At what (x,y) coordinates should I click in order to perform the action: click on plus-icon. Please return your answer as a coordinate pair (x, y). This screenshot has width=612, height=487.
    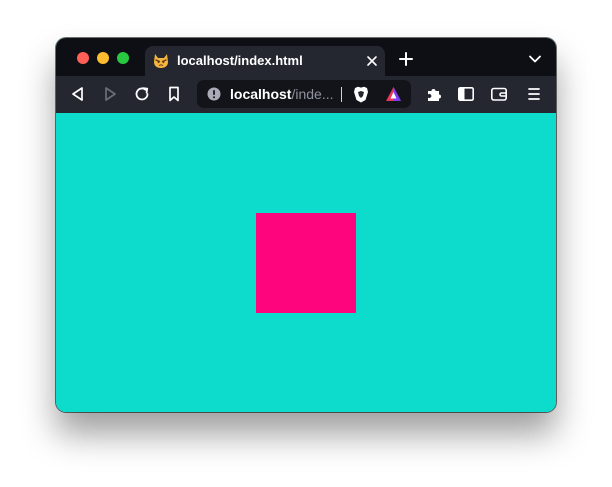
    Looking at the image, I should click on (406, 59).